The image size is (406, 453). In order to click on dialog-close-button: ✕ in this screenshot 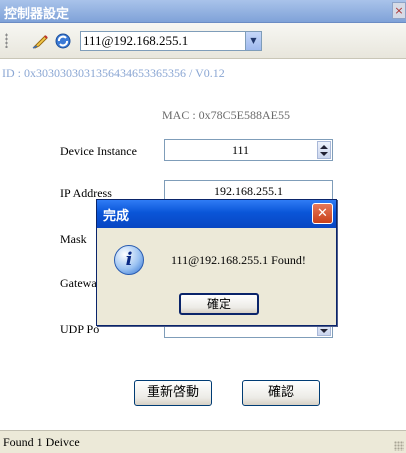, I will do `click(322, 213)`.